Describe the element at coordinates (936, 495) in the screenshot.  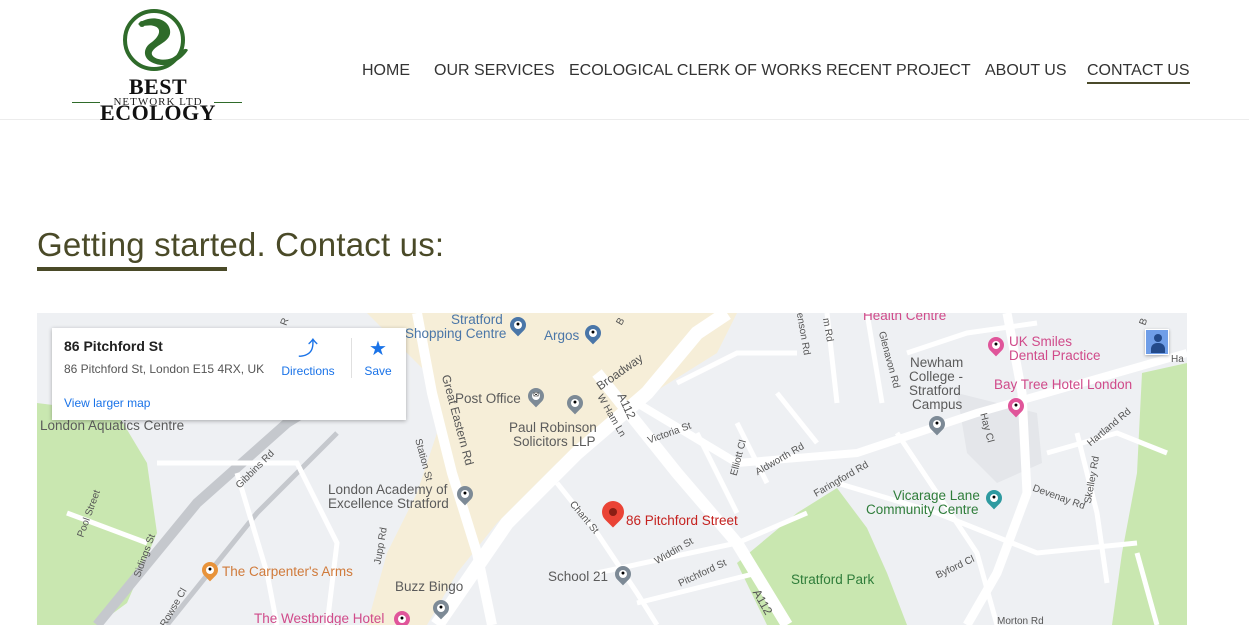
I see `map-label-vicarage-lane: Vicarage Lane` at that location.